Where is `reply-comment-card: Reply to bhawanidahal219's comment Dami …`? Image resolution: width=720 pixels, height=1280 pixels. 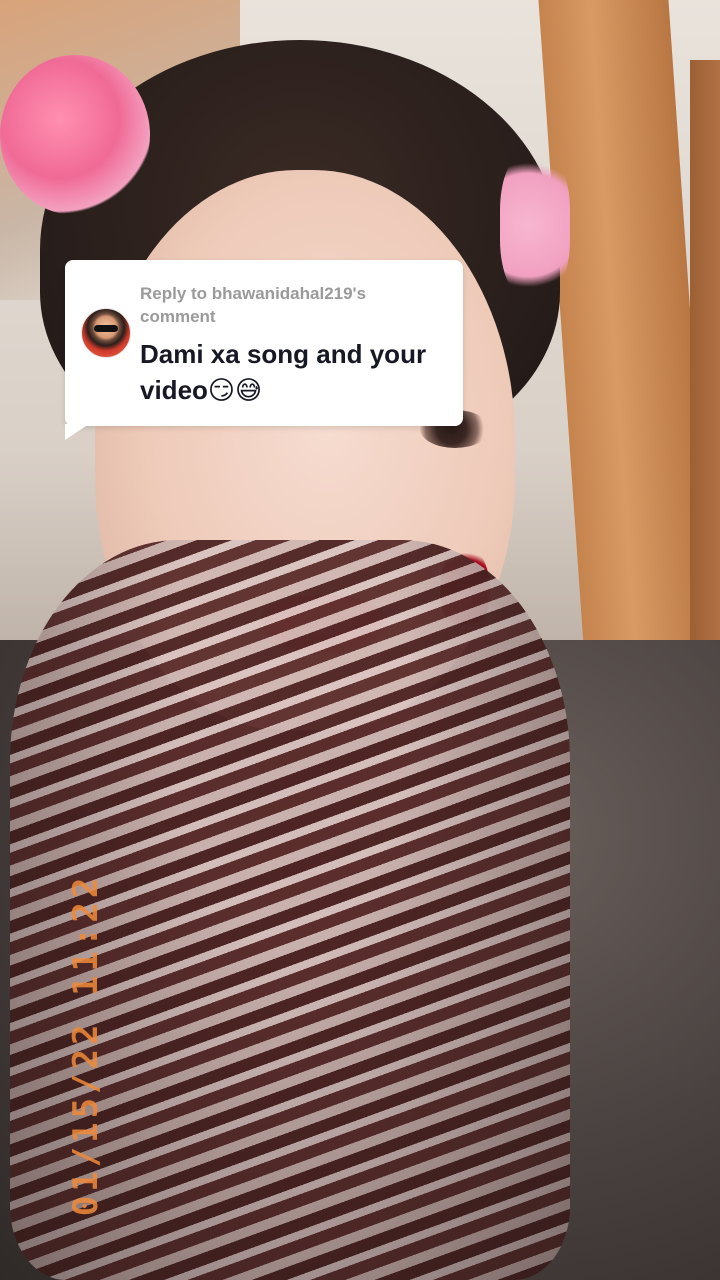
reply-comment-card: Reply to bhawanidahal219's comment Dami … is located at coordinates (264, 343).